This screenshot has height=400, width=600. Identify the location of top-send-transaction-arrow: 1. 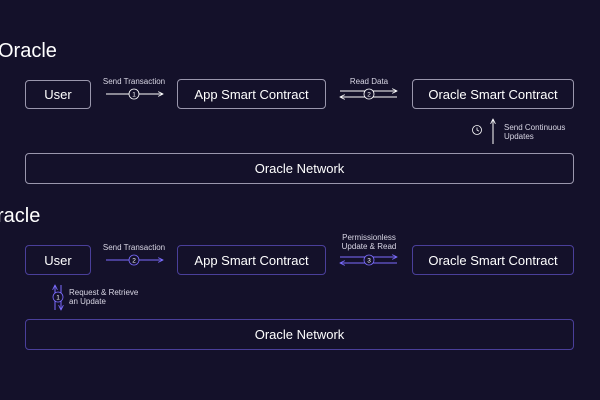
(134, 94).